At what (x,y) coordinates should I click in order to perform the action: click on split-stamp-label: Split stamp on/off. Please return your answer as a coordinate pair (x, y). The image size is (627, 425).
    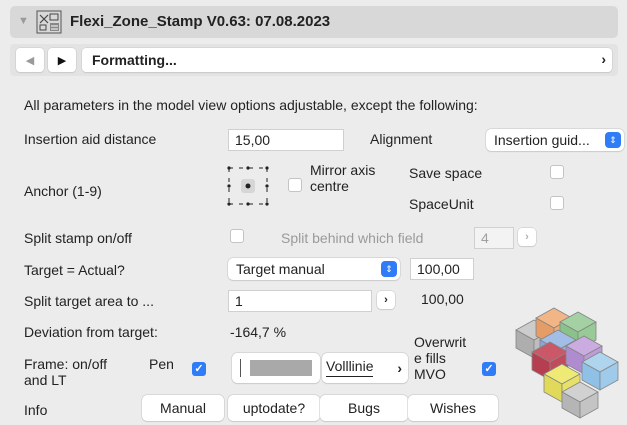
    Looking at the image, I should click on (78, 238).